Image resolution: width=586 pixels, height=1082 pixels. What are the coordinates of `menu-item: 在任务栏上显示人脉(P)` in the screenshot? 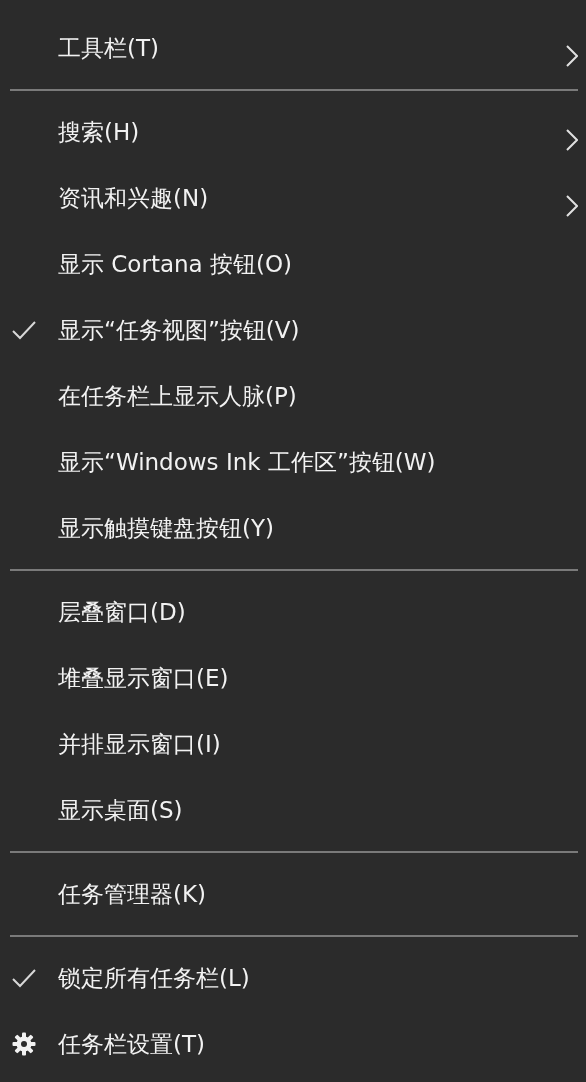 It's located at (293, 396).